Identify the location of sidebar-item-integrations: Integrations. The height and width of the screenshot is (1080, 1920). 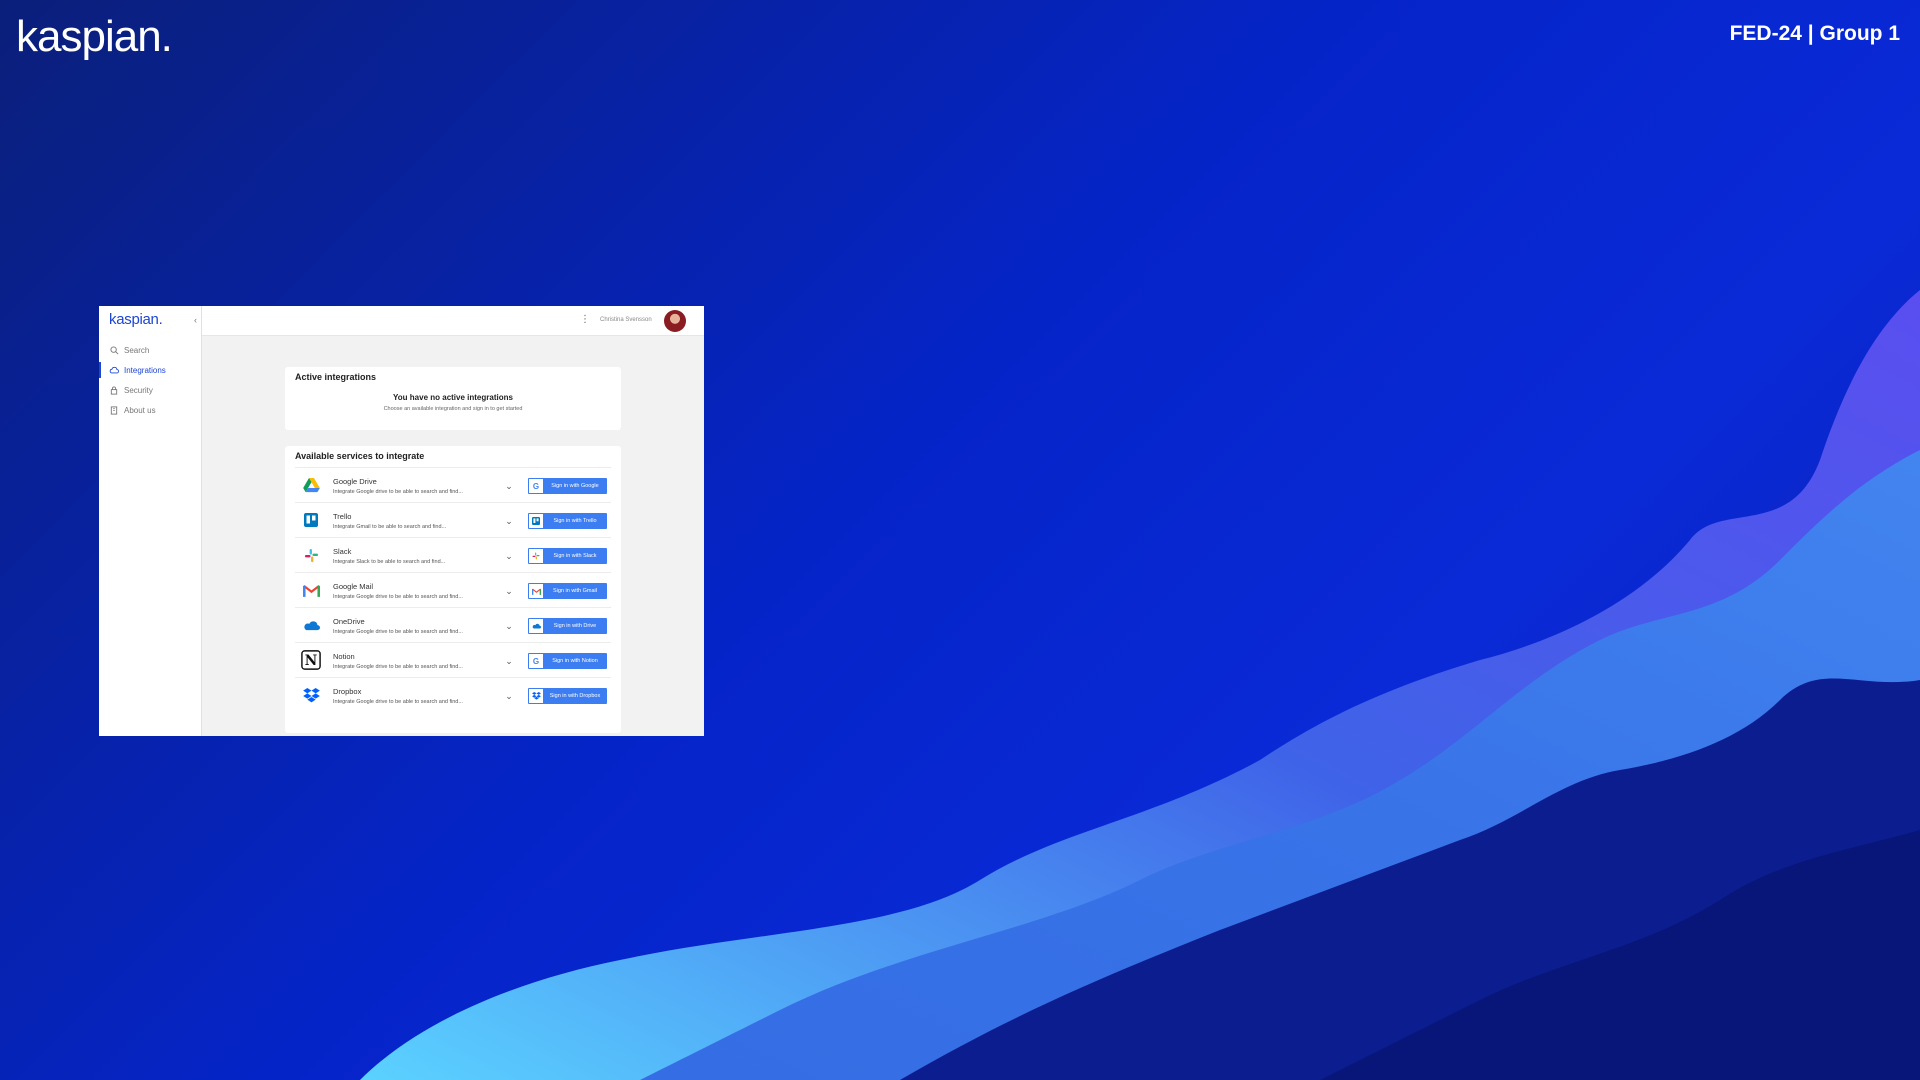
(150, 370).